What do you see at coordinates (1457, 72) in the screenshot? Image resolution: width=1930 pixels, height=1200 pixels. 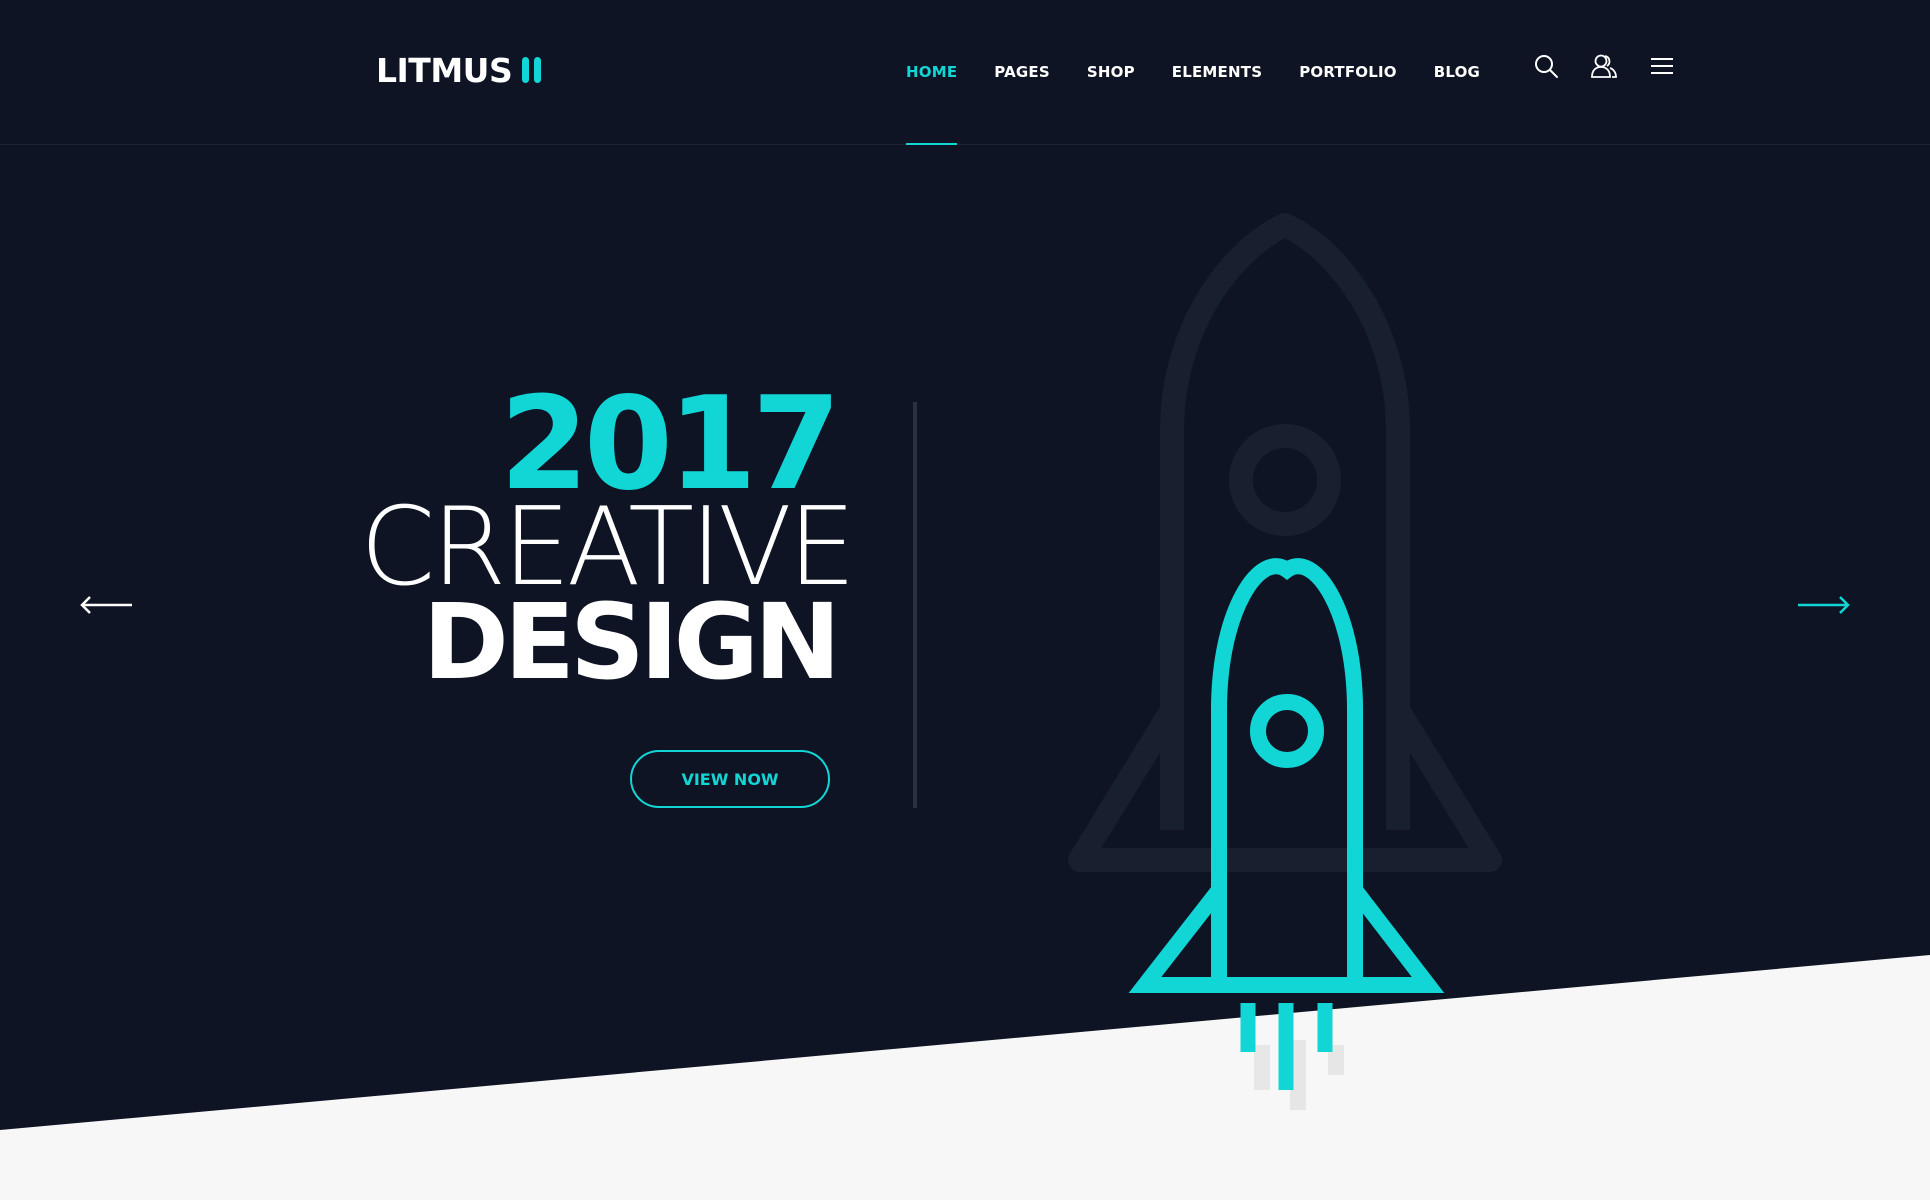 I see `nav-item-blog: BLOG` at bounding box center [1457, 72].